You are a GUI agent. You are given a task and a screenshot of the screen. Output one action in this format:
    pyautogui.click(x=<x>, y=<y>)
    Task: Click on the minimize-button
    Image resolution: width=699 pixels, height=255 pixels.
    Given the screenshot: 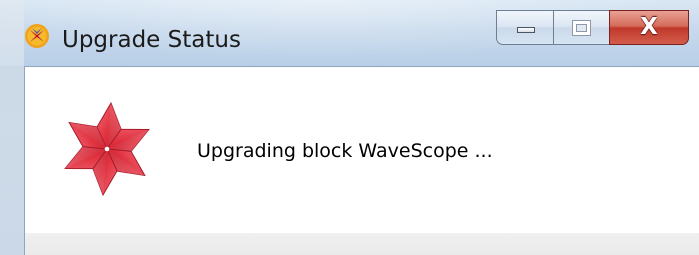 What is the action you would take?
    pyautogui.click(x=525, y=27)
    